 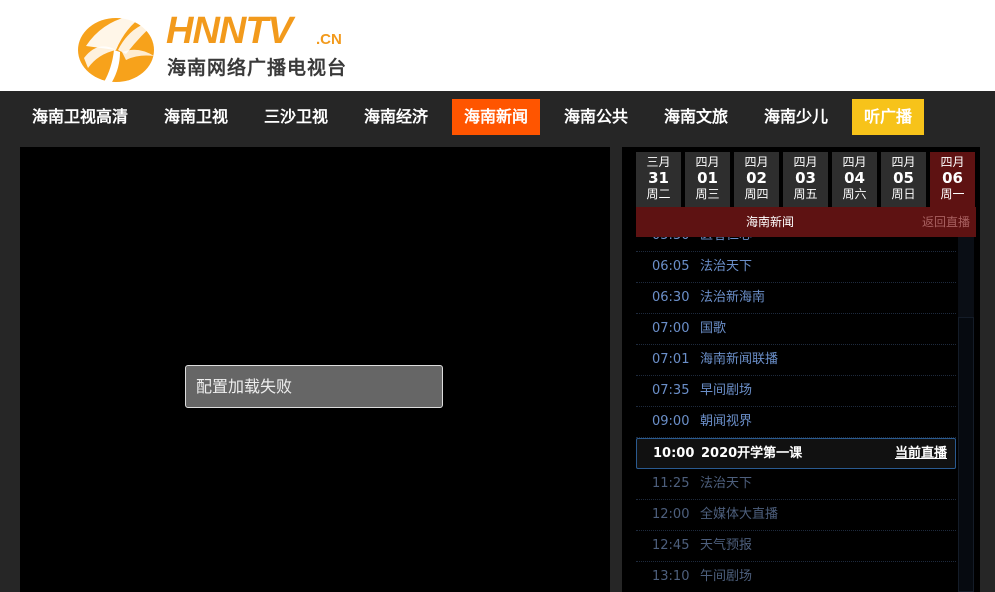 I want to click on program-title: 朝闻视界, so click(x=726, y=421).